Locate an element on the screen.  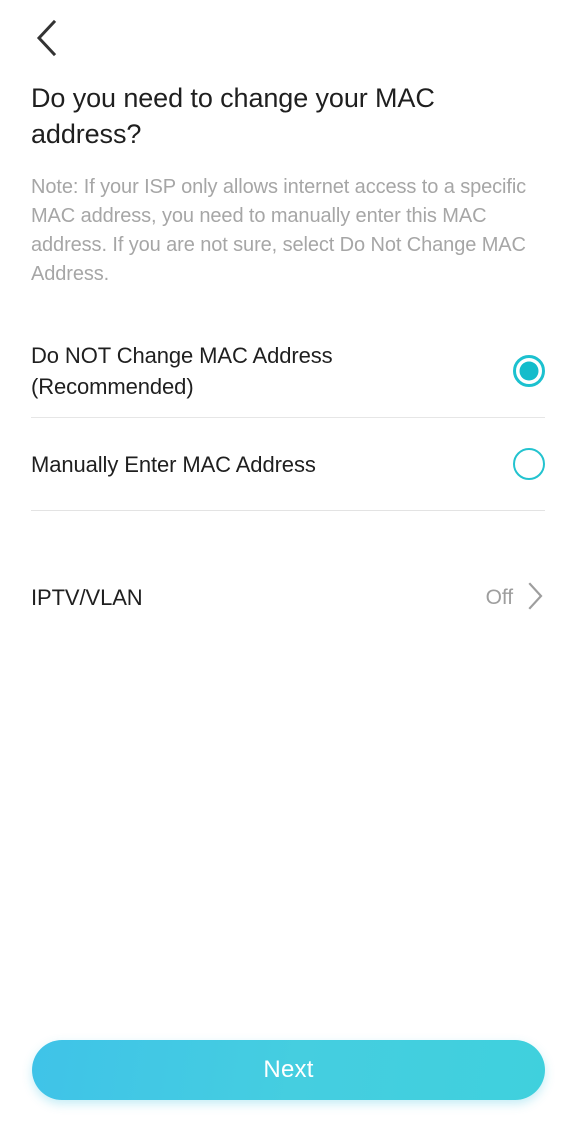
settings-row-iptv-vlan: IPTV/VLAN Off is located at coordinates (288, 598).